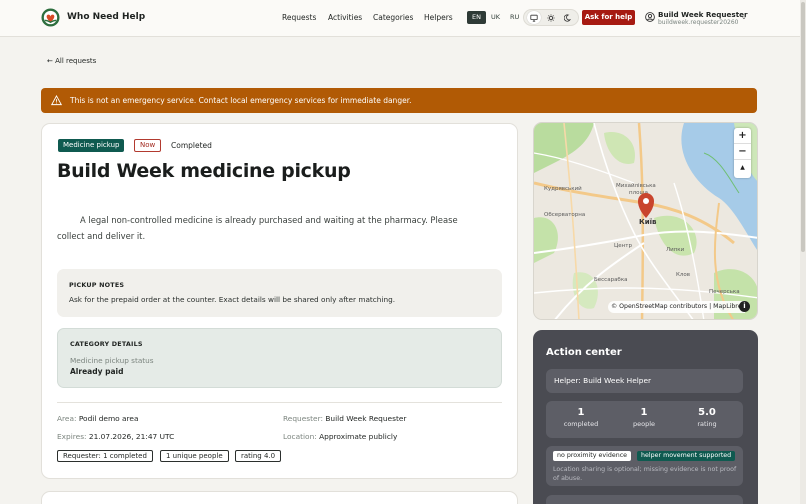  Describe the element at coordinates (476, 17) in the screenshot. I see `lang-en: EN` at that location.